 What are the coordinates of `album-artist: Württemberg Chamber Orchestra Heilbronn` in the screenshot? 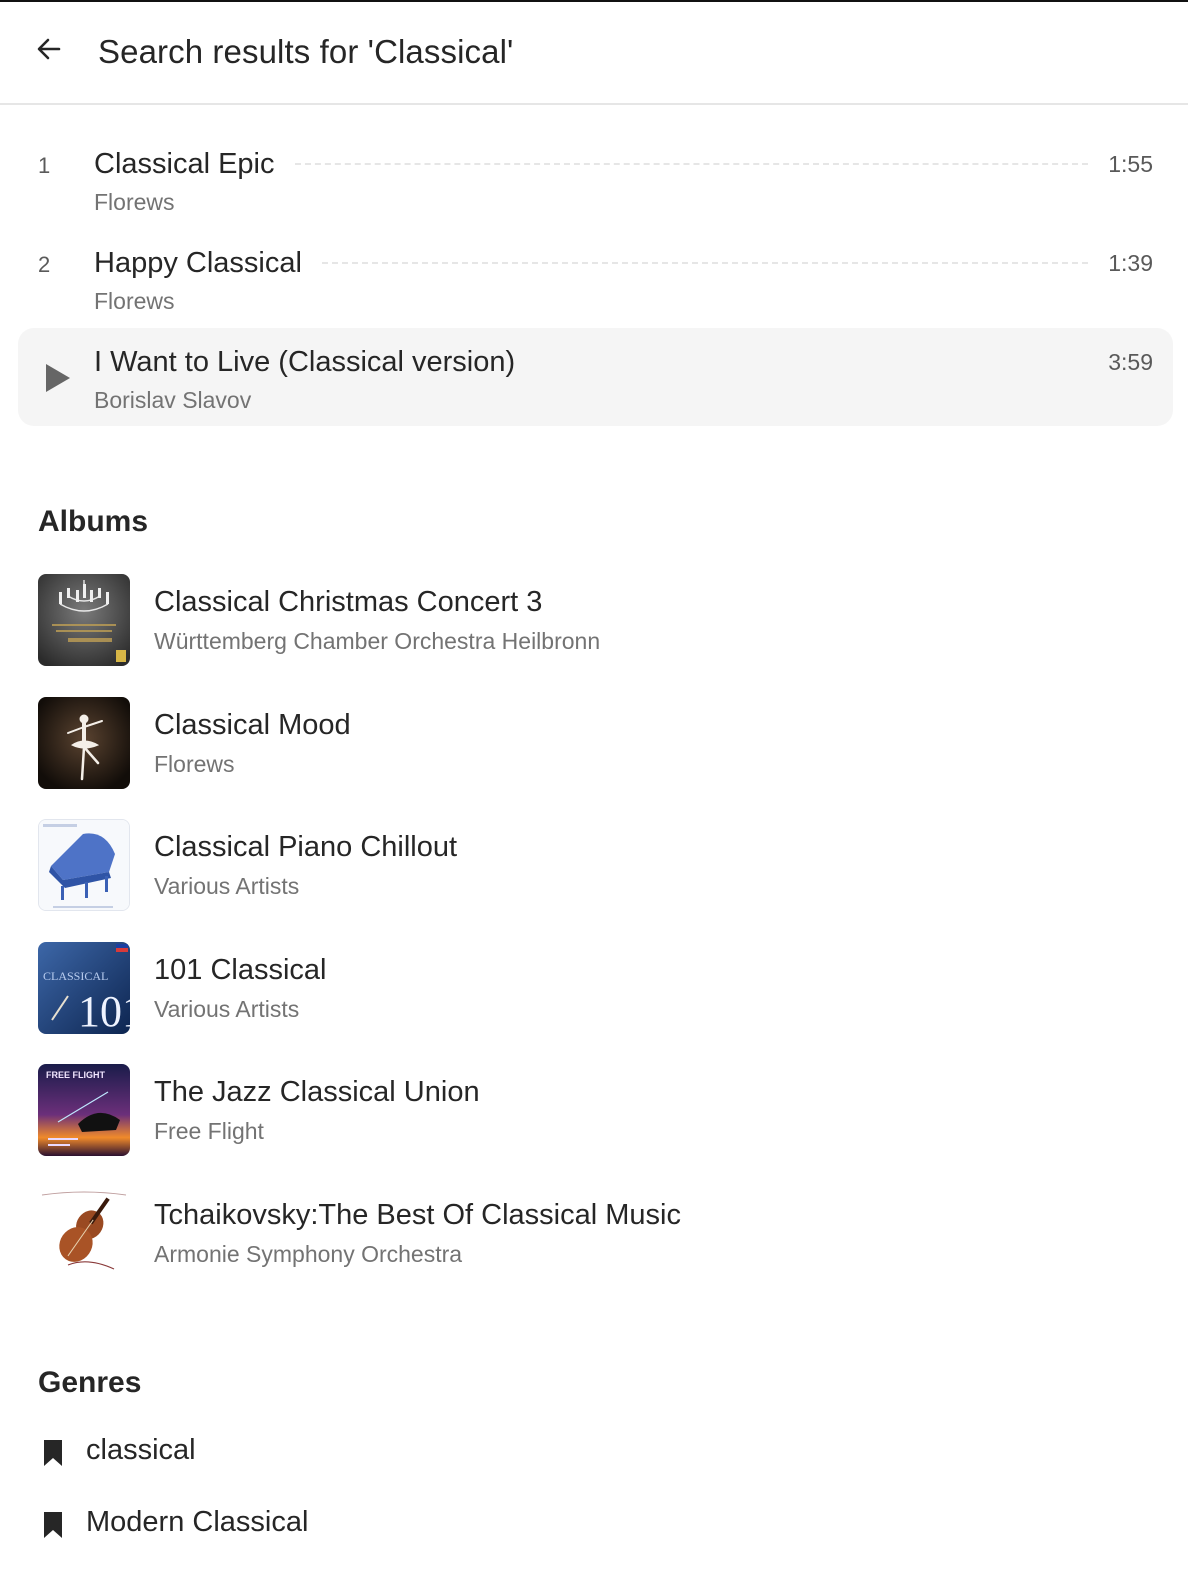 It's located at (377, 641).